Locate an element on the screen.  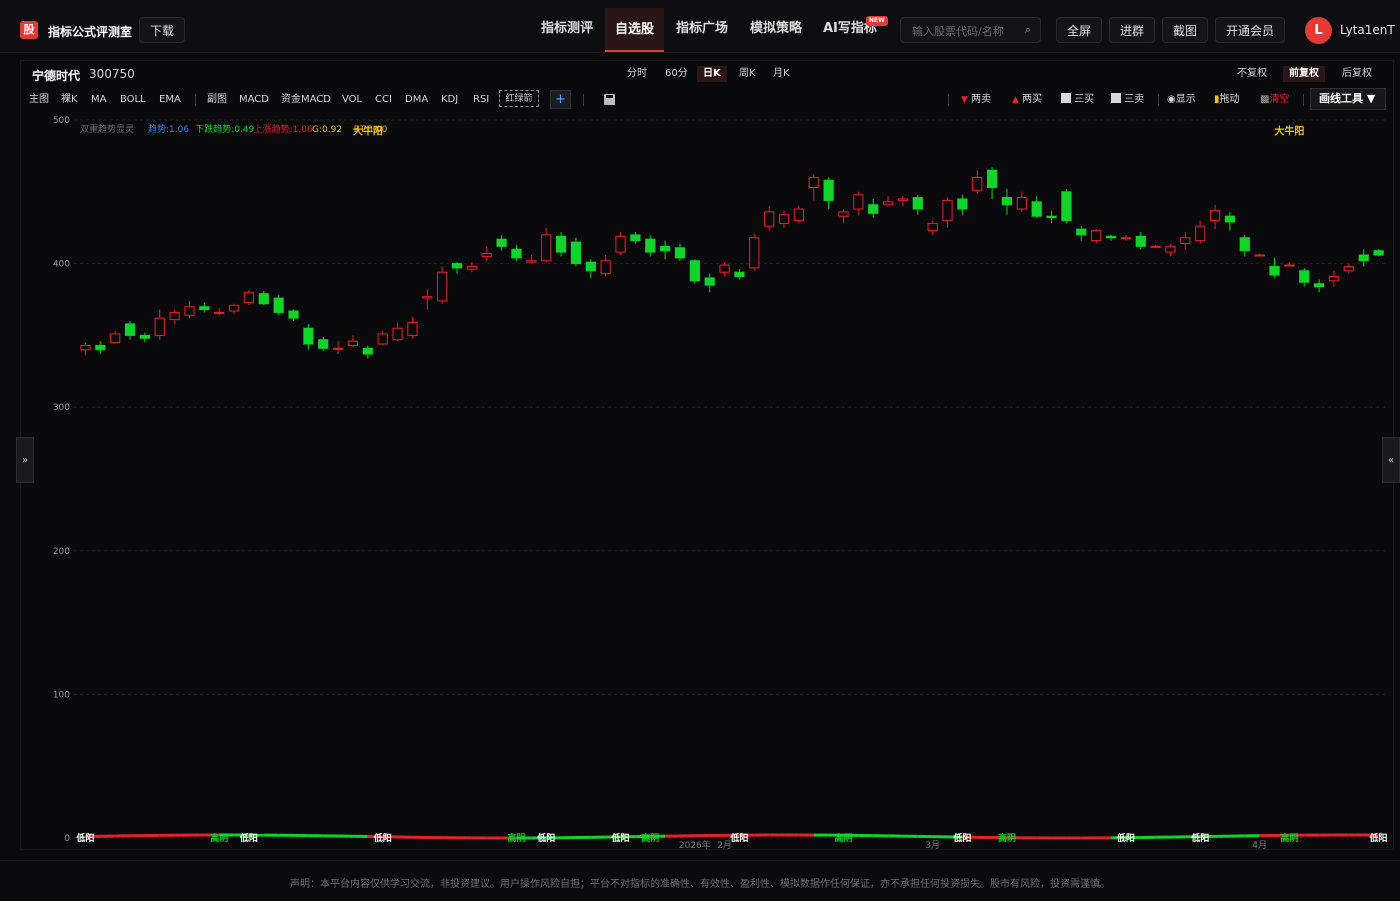
tool-show: ◉显示 is located at coordinates (1181, 100).